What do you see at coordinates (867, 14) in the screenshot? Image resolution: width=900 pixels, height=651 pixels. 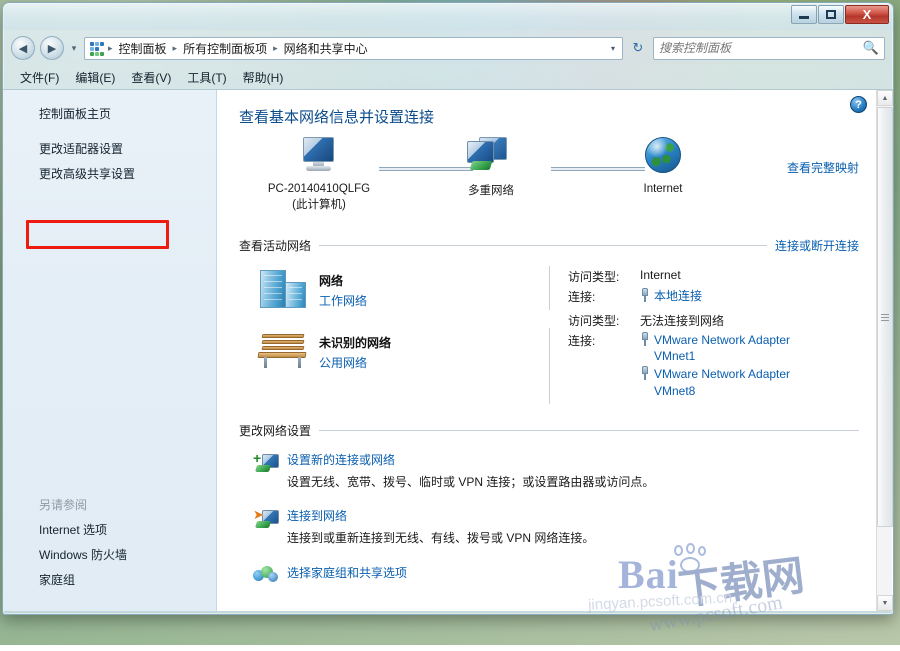 I see `close-button: X` at bounding box center [867, 14].